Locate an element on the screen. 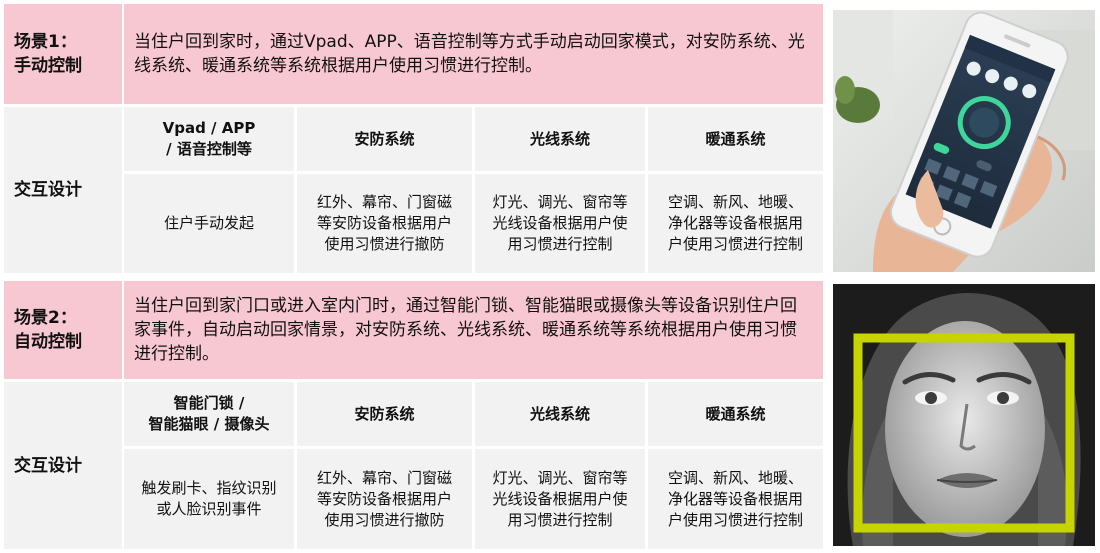 Image resolution: width=1100 pixels, height=553 pixels. smartphone-illustration is located at coordinates (964, 141).